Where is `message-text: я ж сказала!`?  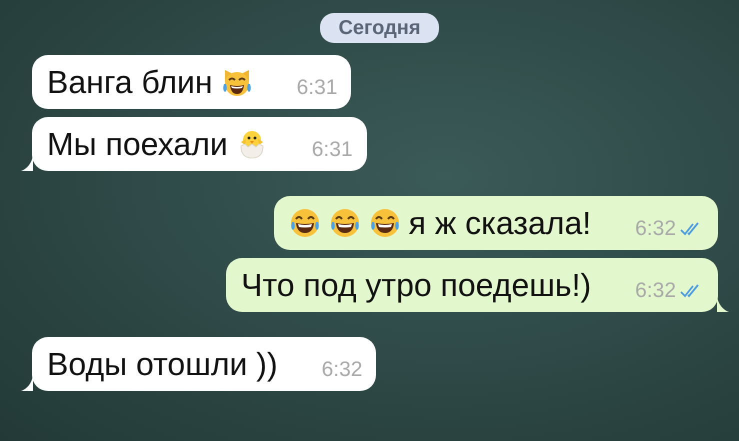 message-text: я ж сказала! is located at coordinates (500, 223).